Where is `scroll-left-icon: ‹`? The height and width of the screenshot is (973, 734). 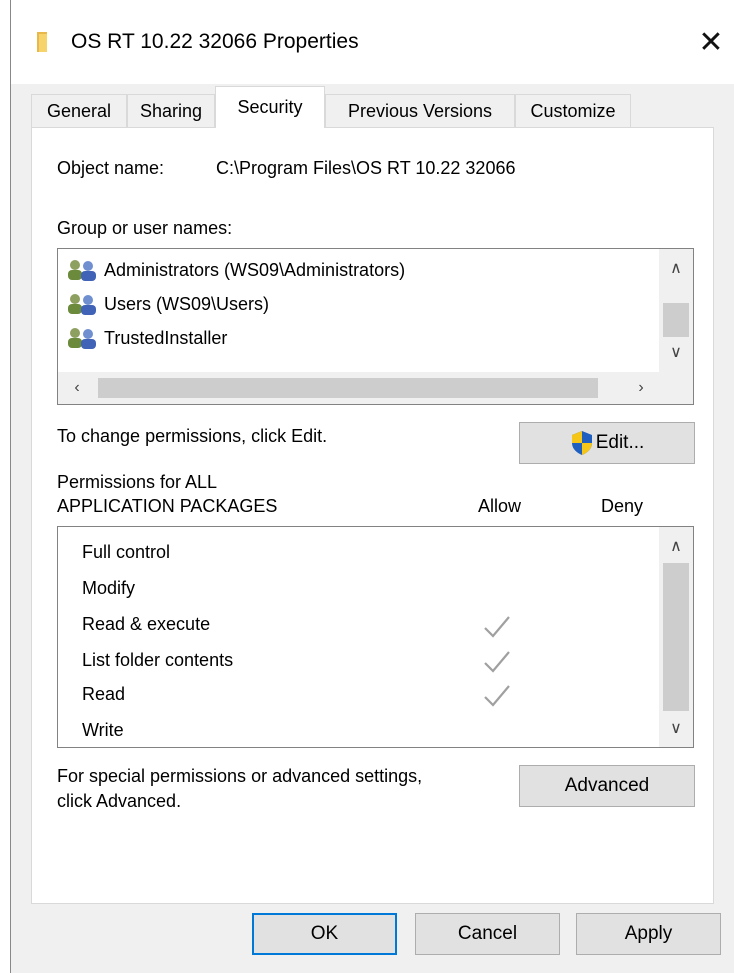
scroll-left-icon: ‹ is located at coordinates (77, 388).